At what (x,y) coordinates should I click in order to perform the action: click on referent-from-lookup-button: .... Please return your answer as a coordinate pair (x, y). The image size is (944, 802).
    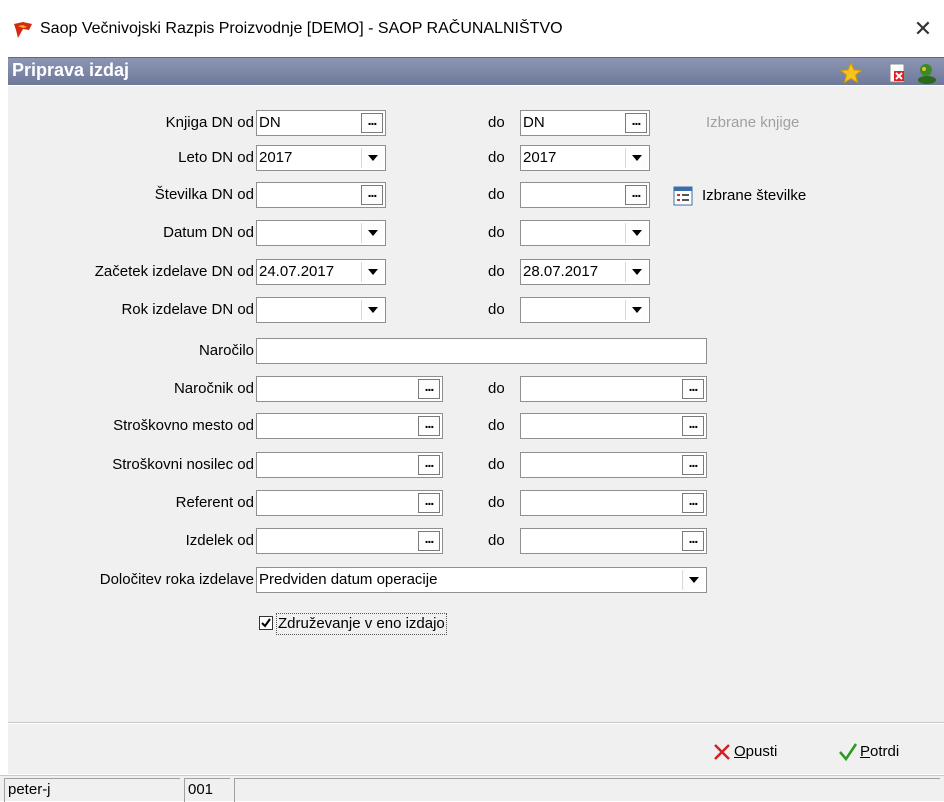
    Looking at the image, I should click on (429, 503).